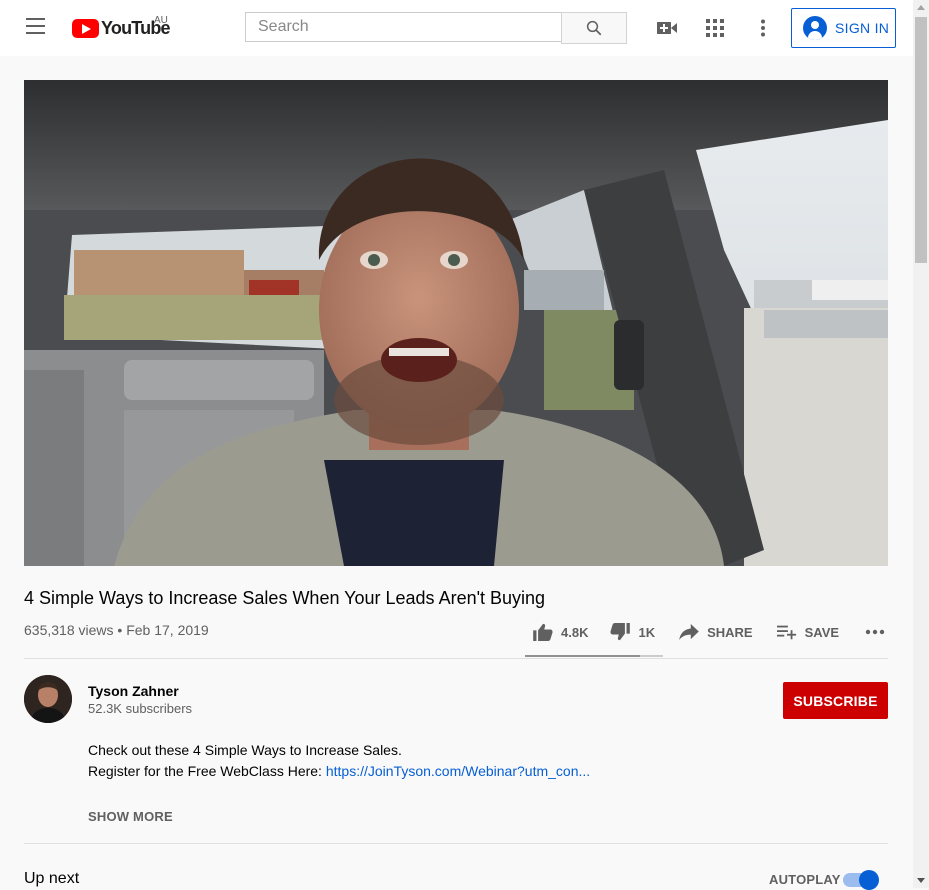 This screenshot has height=890, width=929. What do you see at coordinates (632, 632) in the screenshot?
I see `dislike-button: 1K` at bounding box center [632, 632].